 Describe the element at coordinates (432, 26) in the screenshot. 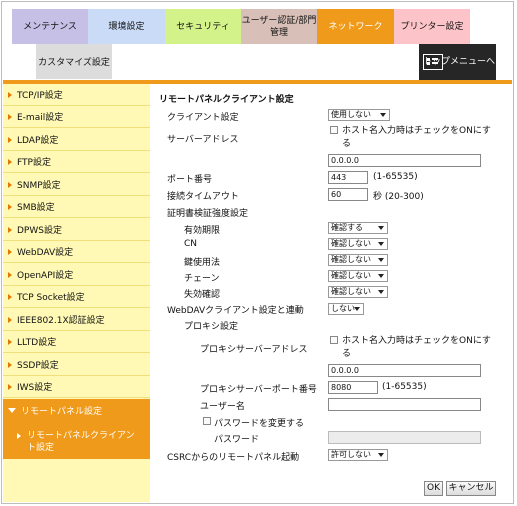

I see `tab-printer: プリンター設定` at that location.